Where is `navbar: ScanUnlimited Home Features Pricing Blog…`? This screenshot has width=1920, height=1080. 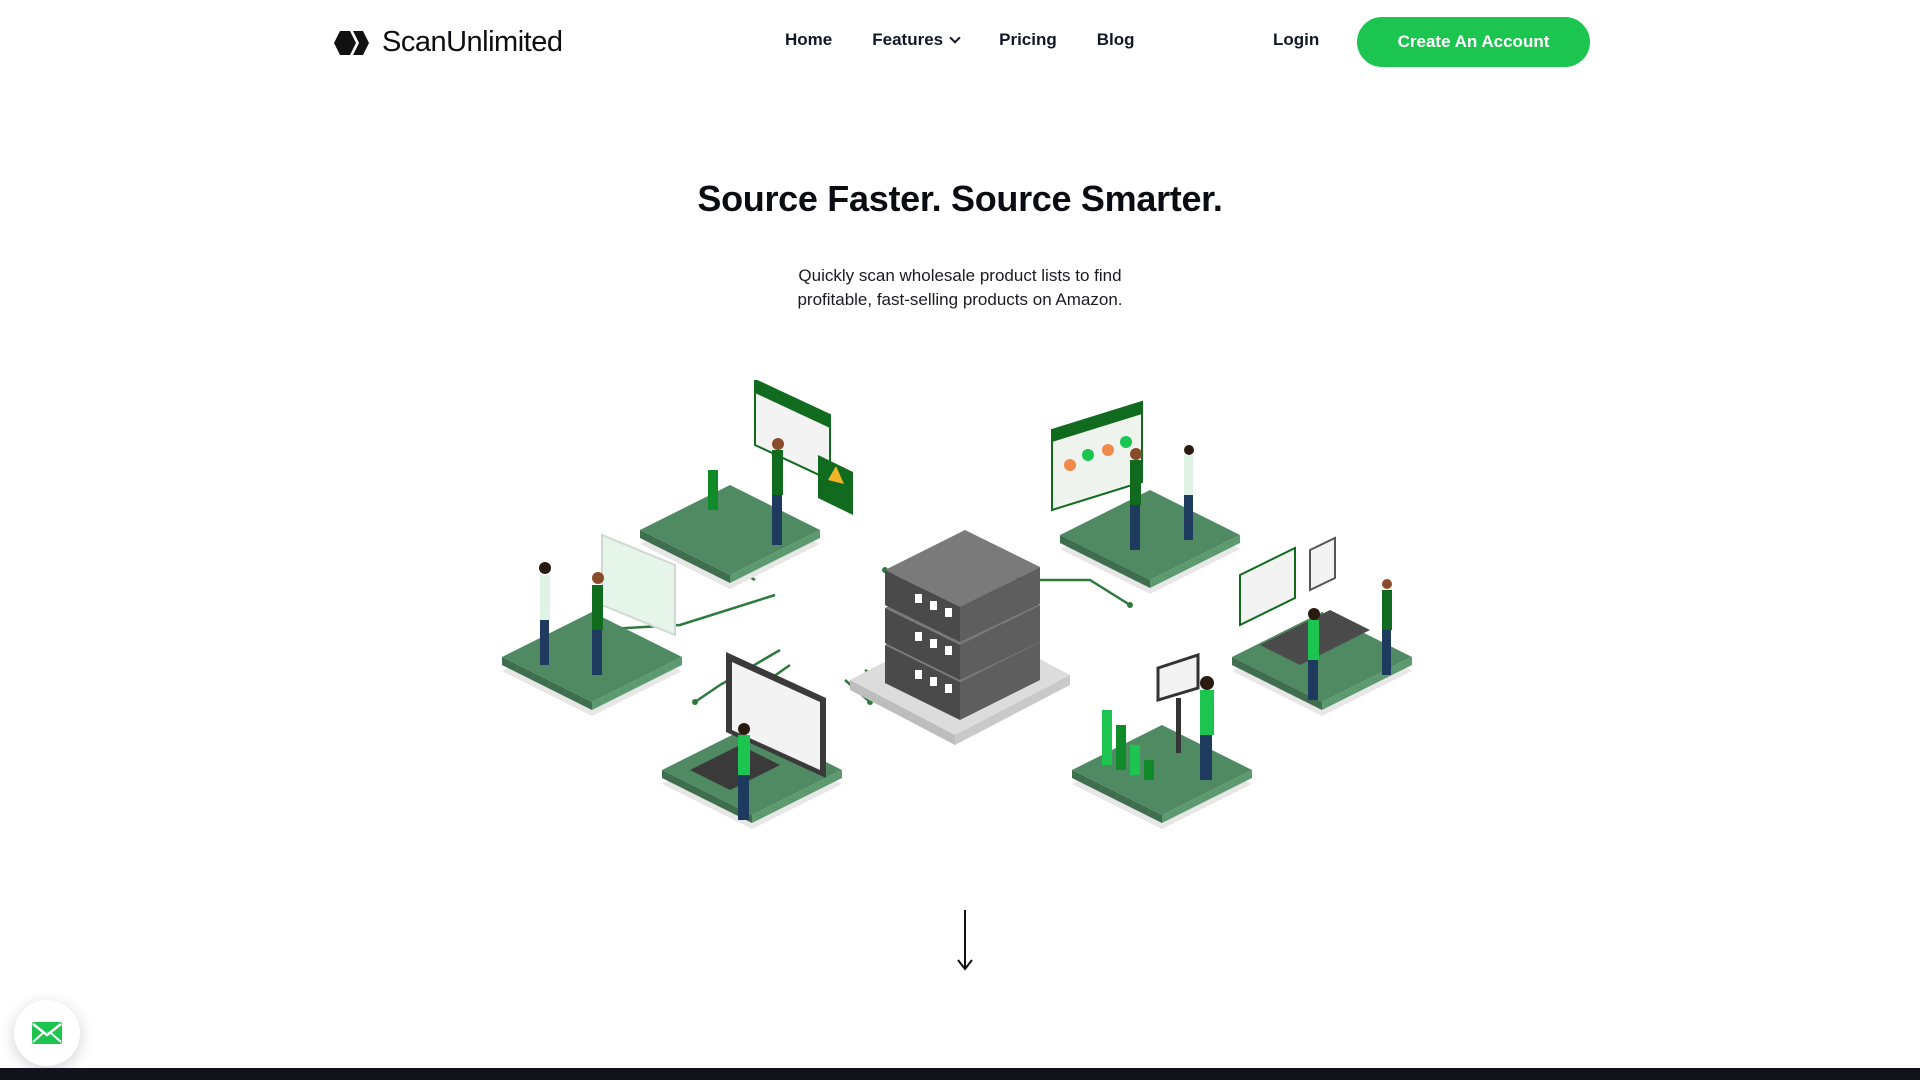
navbar: ScanUnlimited Home Features Pricing Blog… is located at coordinates (960, 42).